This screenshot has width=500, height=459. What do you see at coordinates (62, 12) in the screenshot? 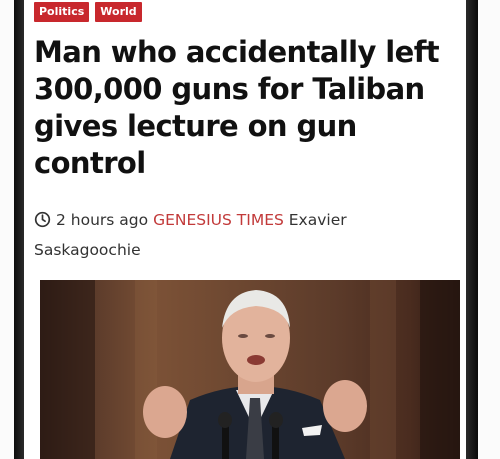
I see `tag-politics: Politics` at bounding box center [62, 12].